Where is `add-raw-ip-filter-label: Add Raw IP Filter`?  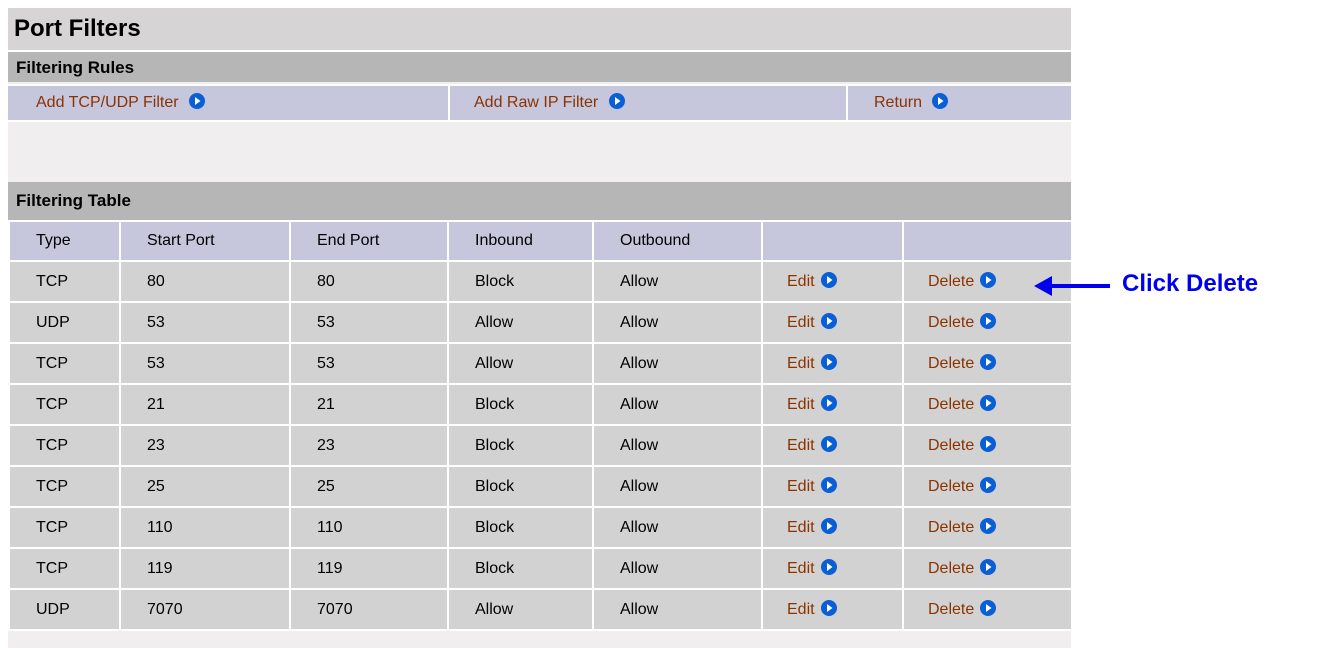
add-raw-ip-filter-label: Add Raw IP Filter is located at coordinates (536, 102).